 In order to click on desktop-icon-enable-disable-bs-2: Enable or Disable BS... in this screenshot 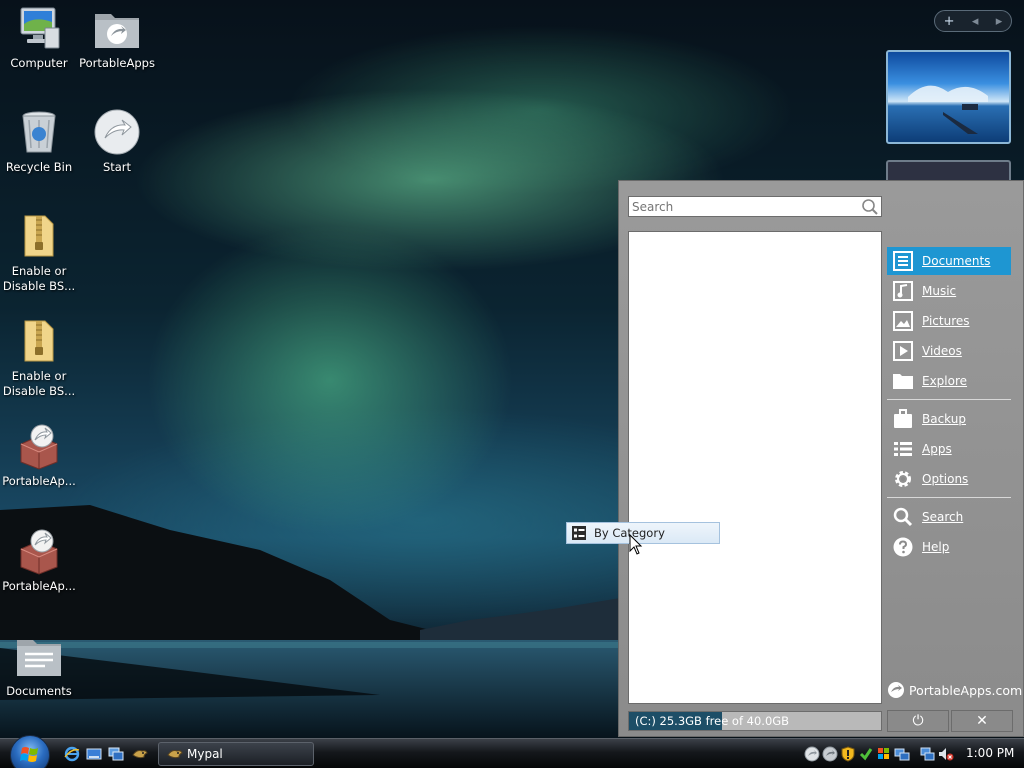, I will do `click(39, 358)`.